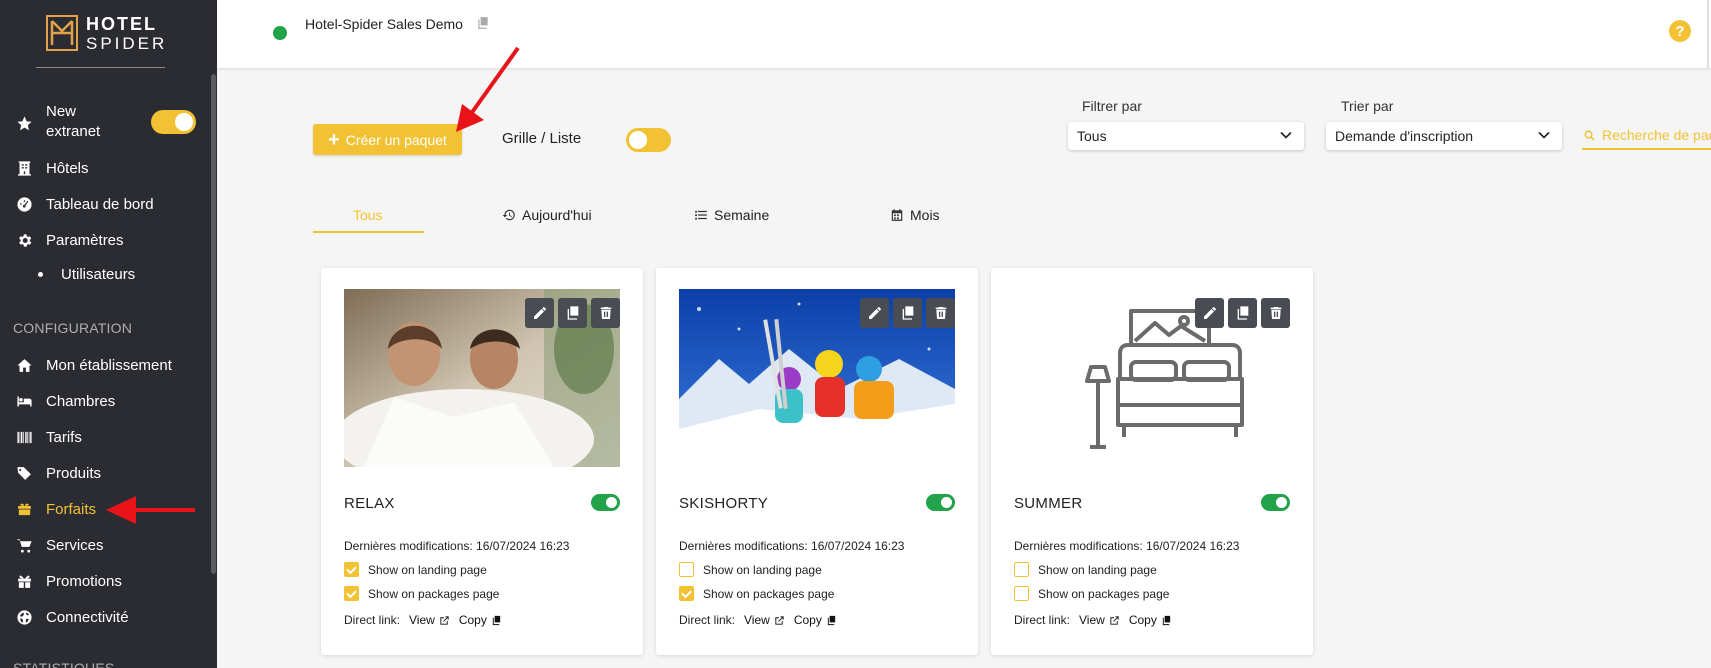 Image resolution: width=1711 pixels, height=668 pixels. What do you see at coordinates (75, 545) in the screenshot?
I see `sidebar-item-label: Services` at bounding box center [75, 545].